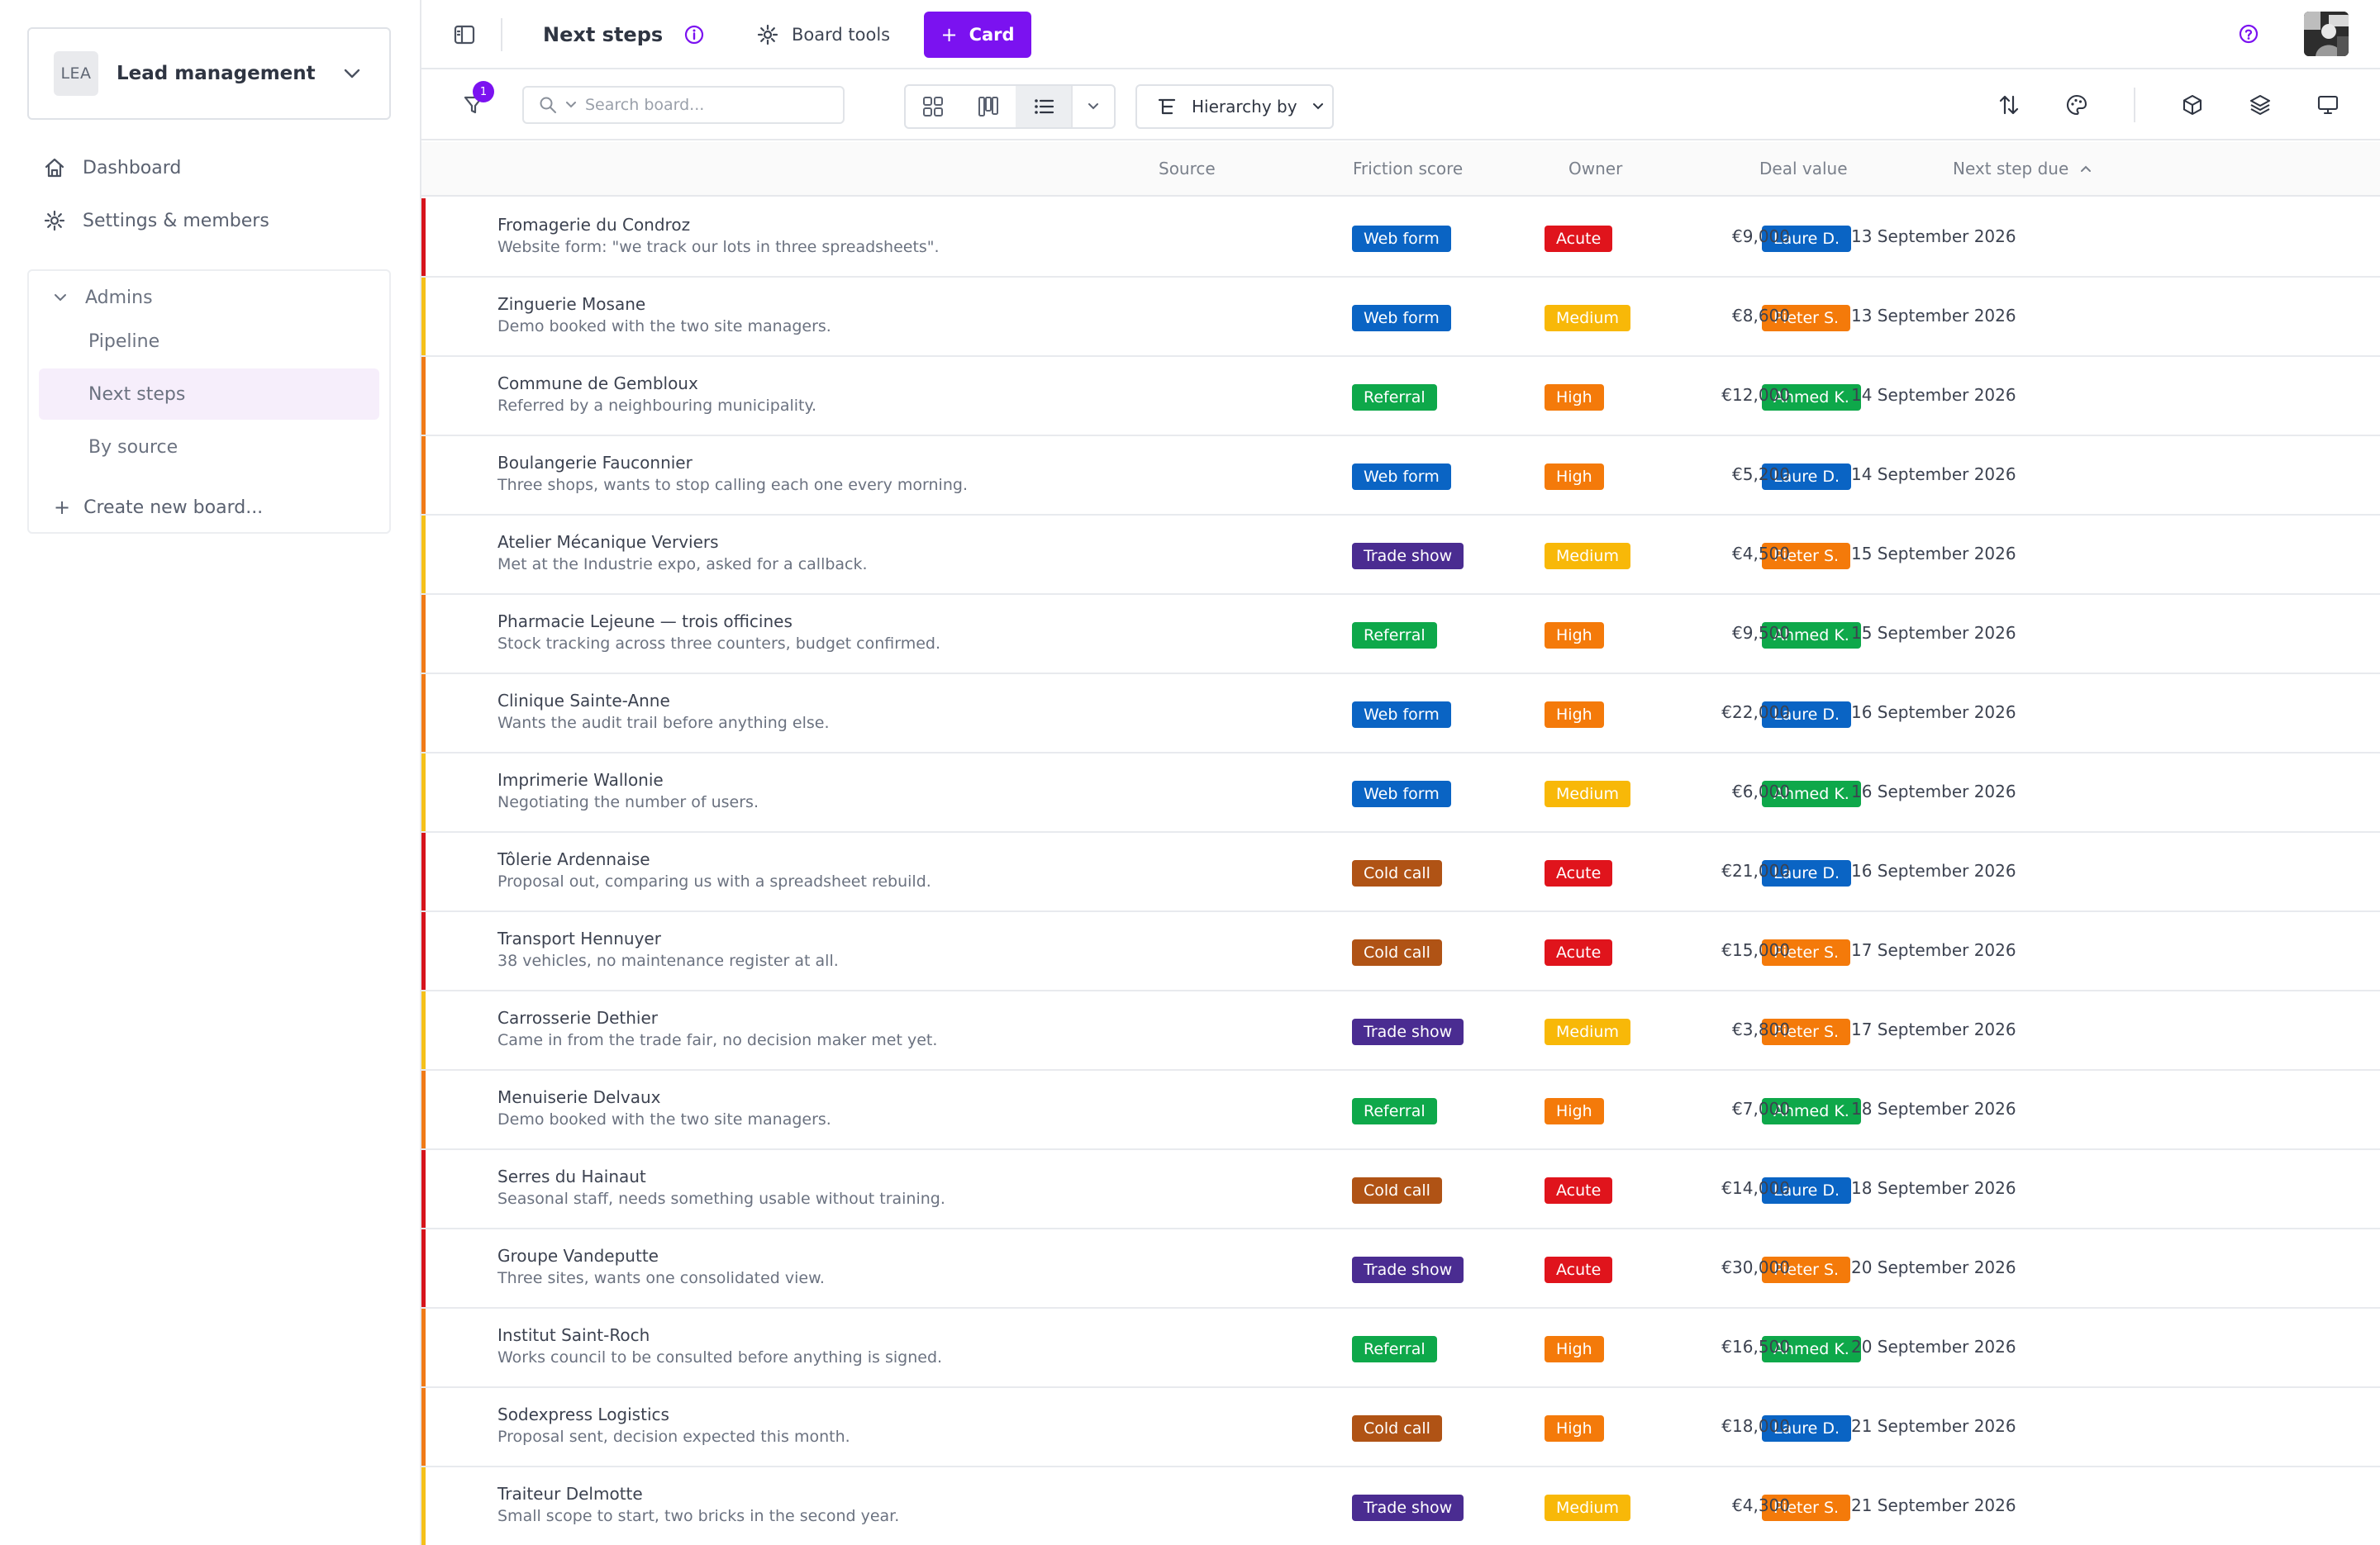 The width and height of the screenshot is (2380, 1545). I want to click on column-header-source: Source, so click(1187, 168).